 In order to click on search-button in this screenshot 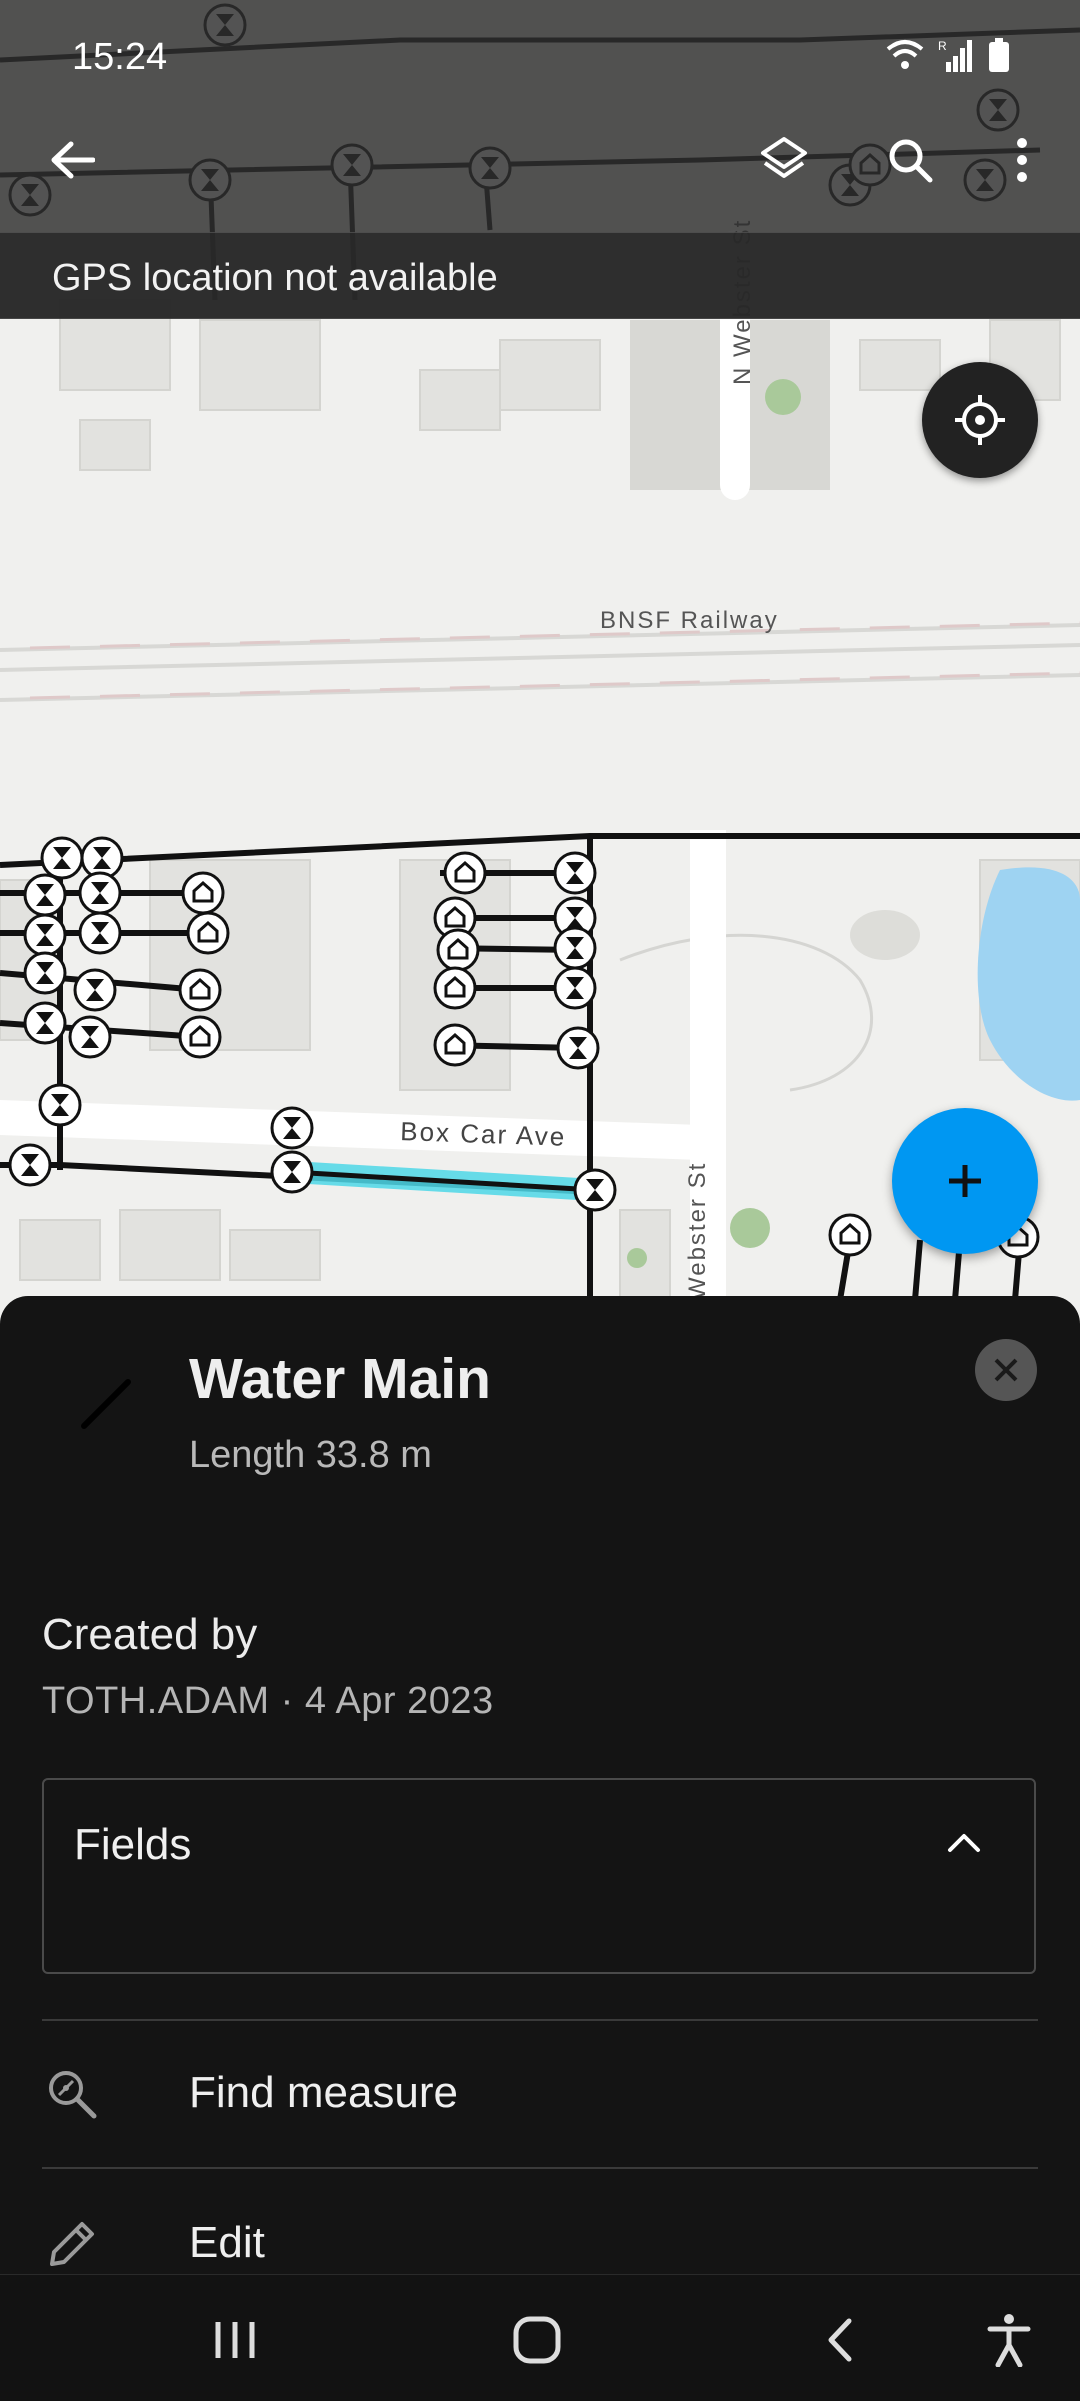, I will do `click(910, 160)`.